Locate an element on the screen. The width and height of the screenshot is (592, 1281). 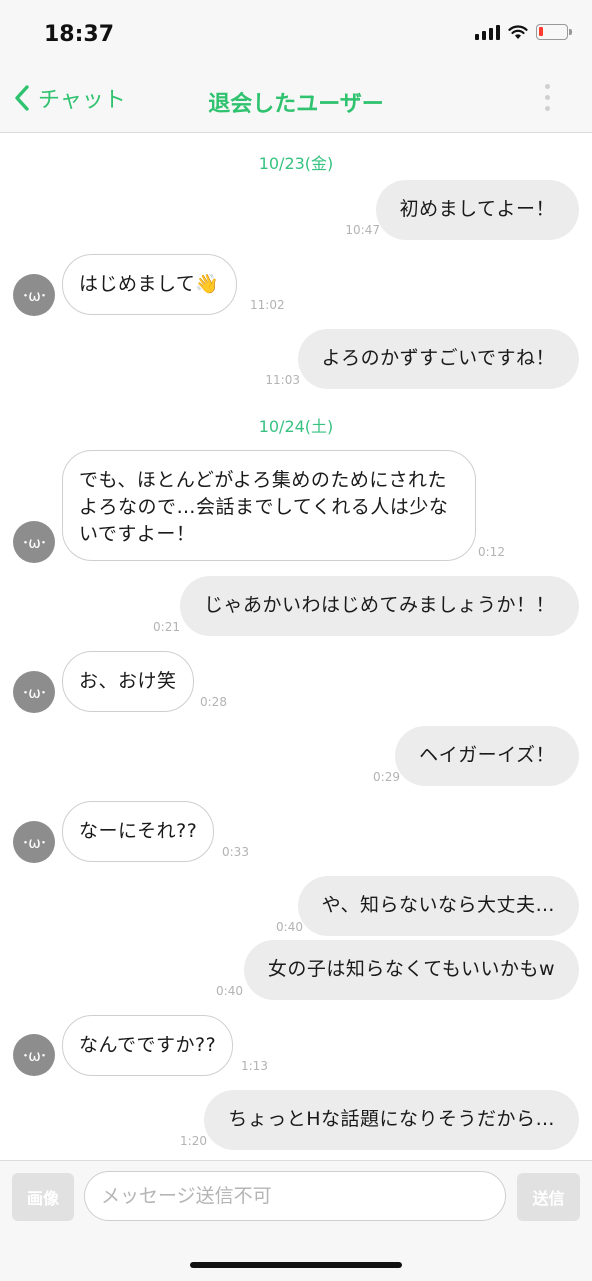
message-timestamp: 1:20 is located at coordinates (193, 1141).